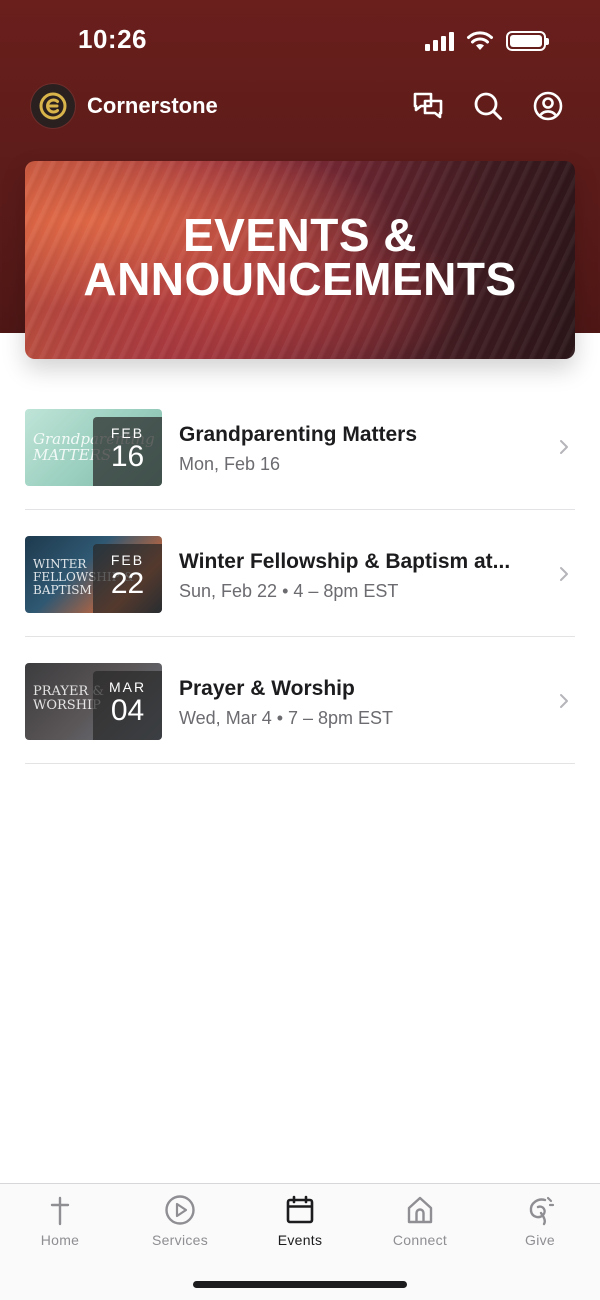  What do you see at coordinates (420, 1210) in the screenshot?
I see `house-icon` at bounding box center [420, 1210].